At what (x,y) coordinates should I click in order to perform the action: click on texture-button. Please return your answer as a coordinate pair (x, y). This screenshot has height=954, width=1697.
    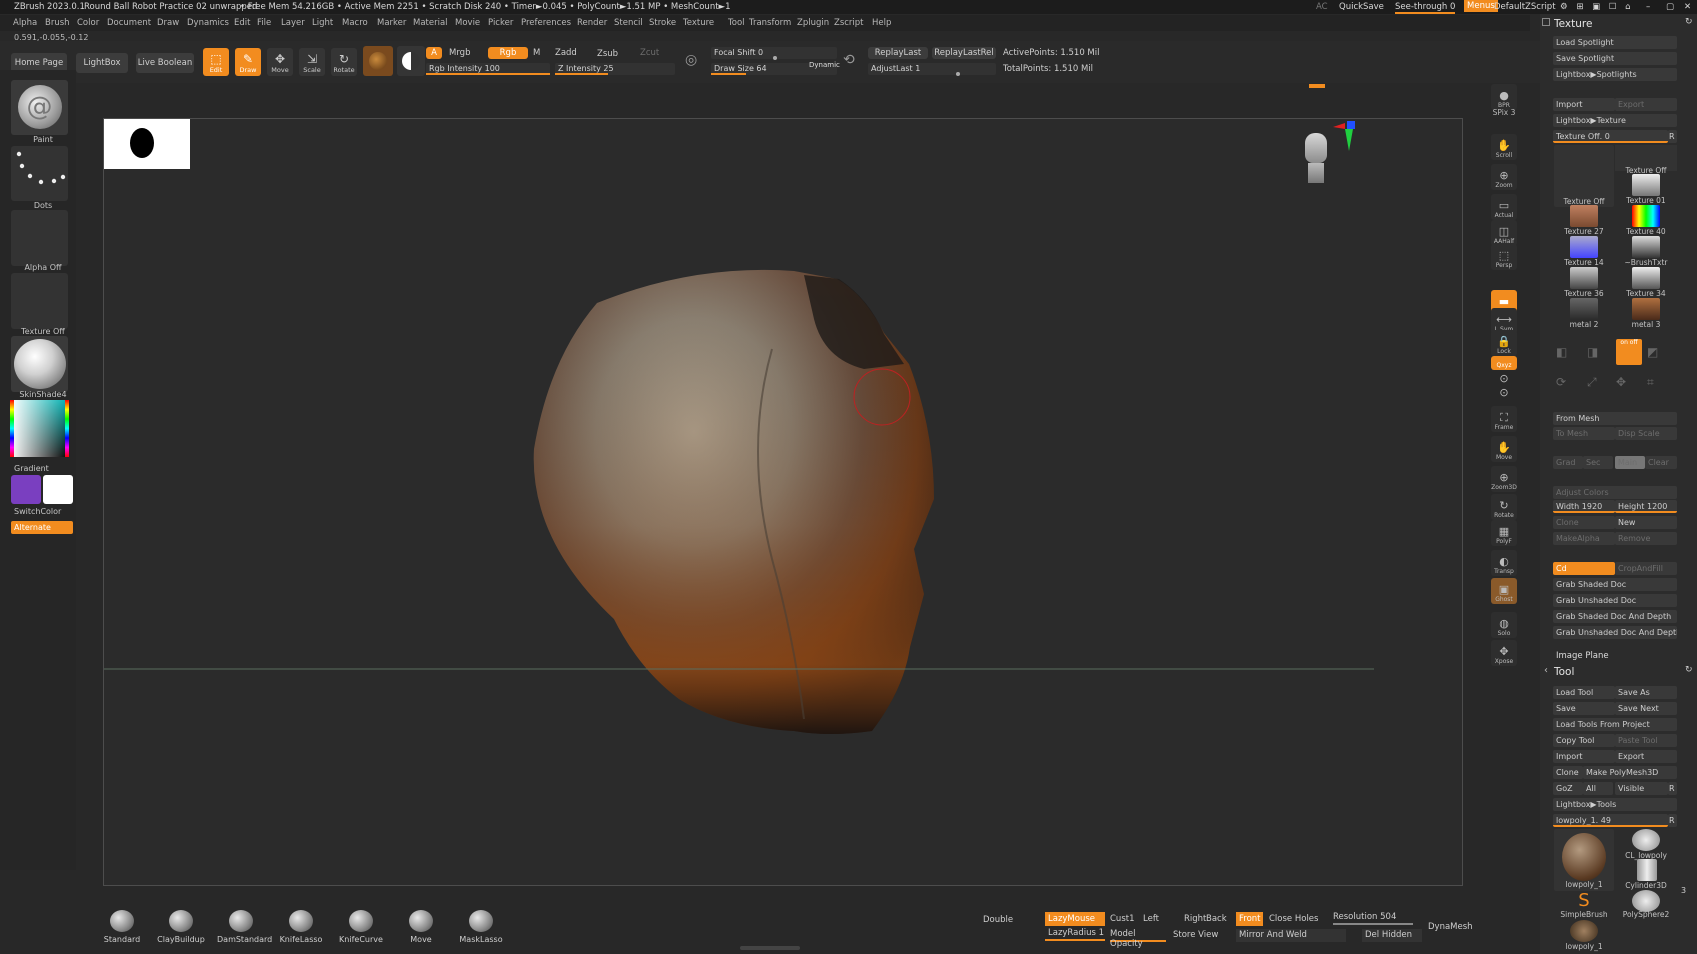
    Looking at the image, I should click on (39, 301).